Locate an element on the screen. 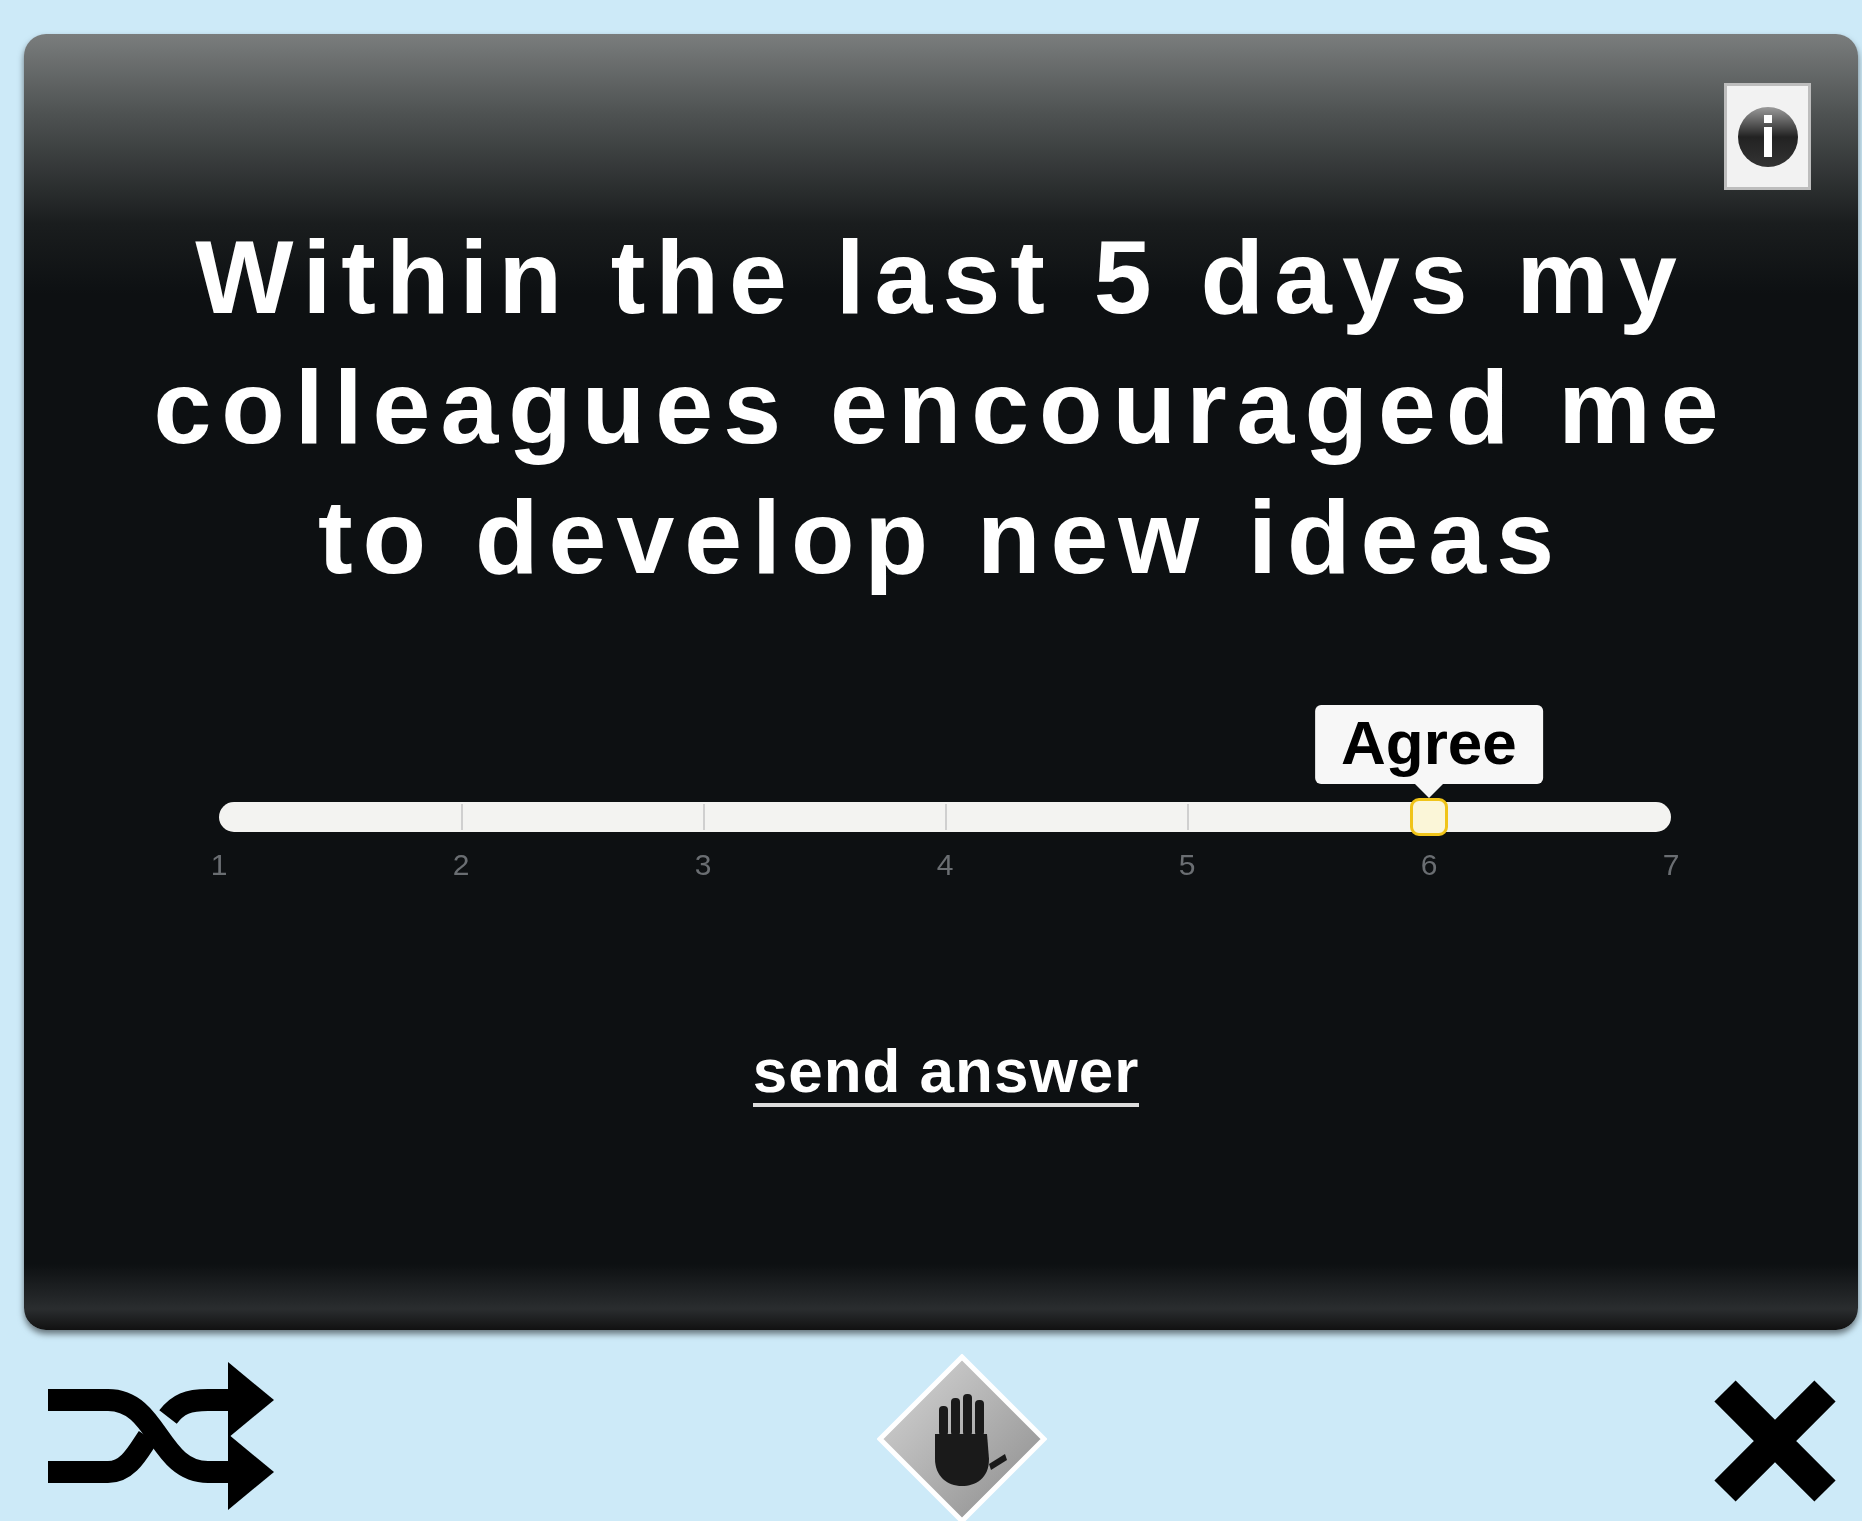 This screenshot has height=1521, width=1862. tick-label: 7 is located at coordinates (1671, 865).